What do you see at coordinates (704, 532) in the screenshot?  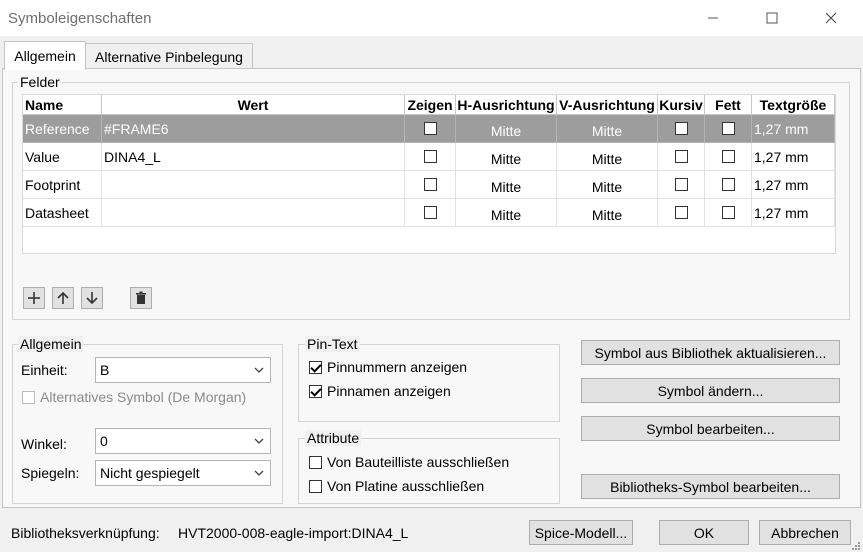 I see `ok-button: OK` at bounding box center [704, 532].